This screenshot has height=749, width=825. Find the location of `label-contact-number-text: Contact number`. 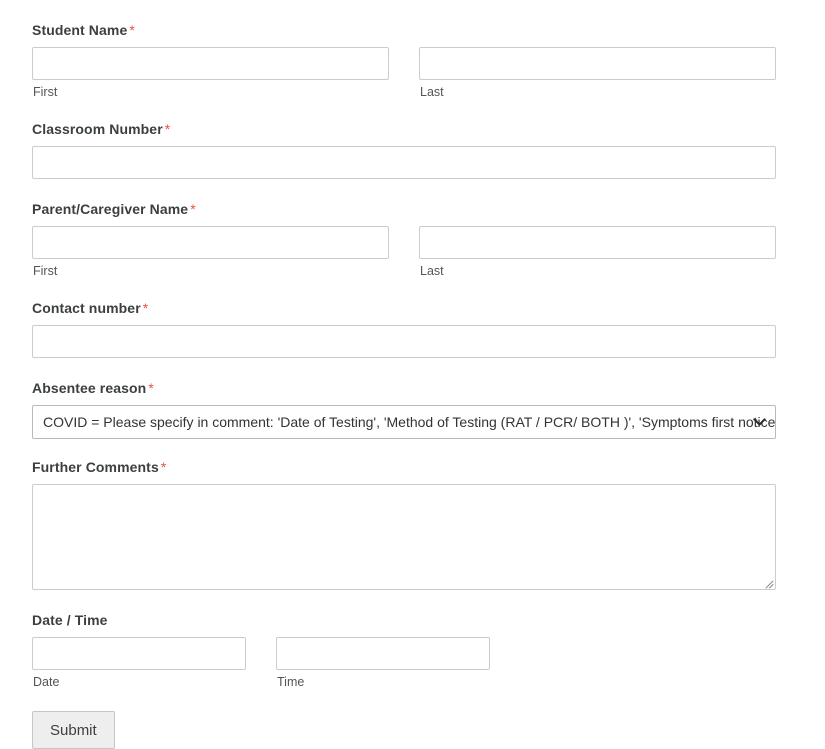

label-contact-number-text: Contact number is located at coordinates (86, 308).